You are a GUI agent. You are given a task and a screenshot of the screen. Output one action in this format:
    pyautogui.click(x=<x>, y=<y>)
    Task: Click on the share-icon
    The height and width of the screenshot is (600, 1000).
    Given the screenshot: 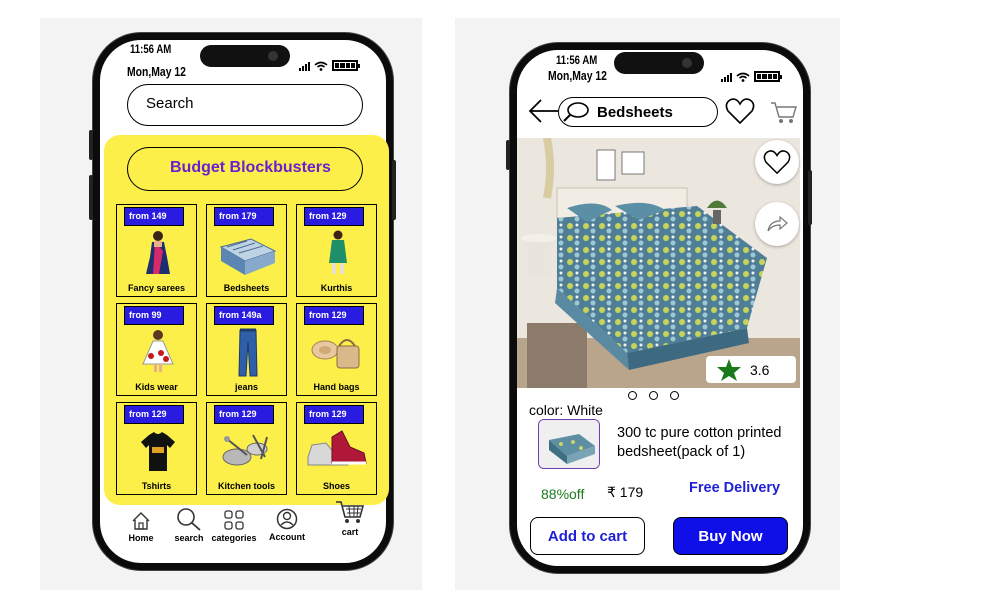 What is the action you would take?
    pyautogui.click(x=777, y=223)
    